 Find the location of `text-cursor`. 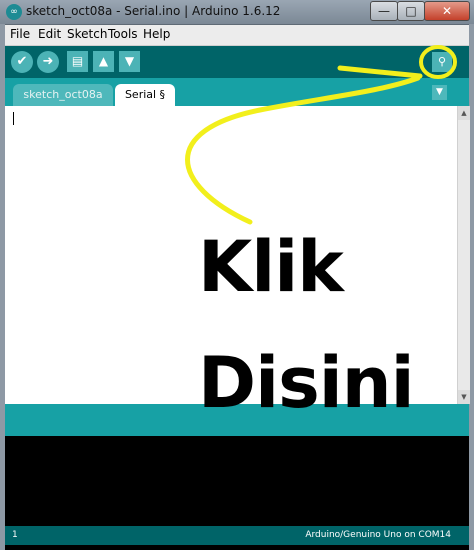

text-cursor is located at coordinates (13, 118).